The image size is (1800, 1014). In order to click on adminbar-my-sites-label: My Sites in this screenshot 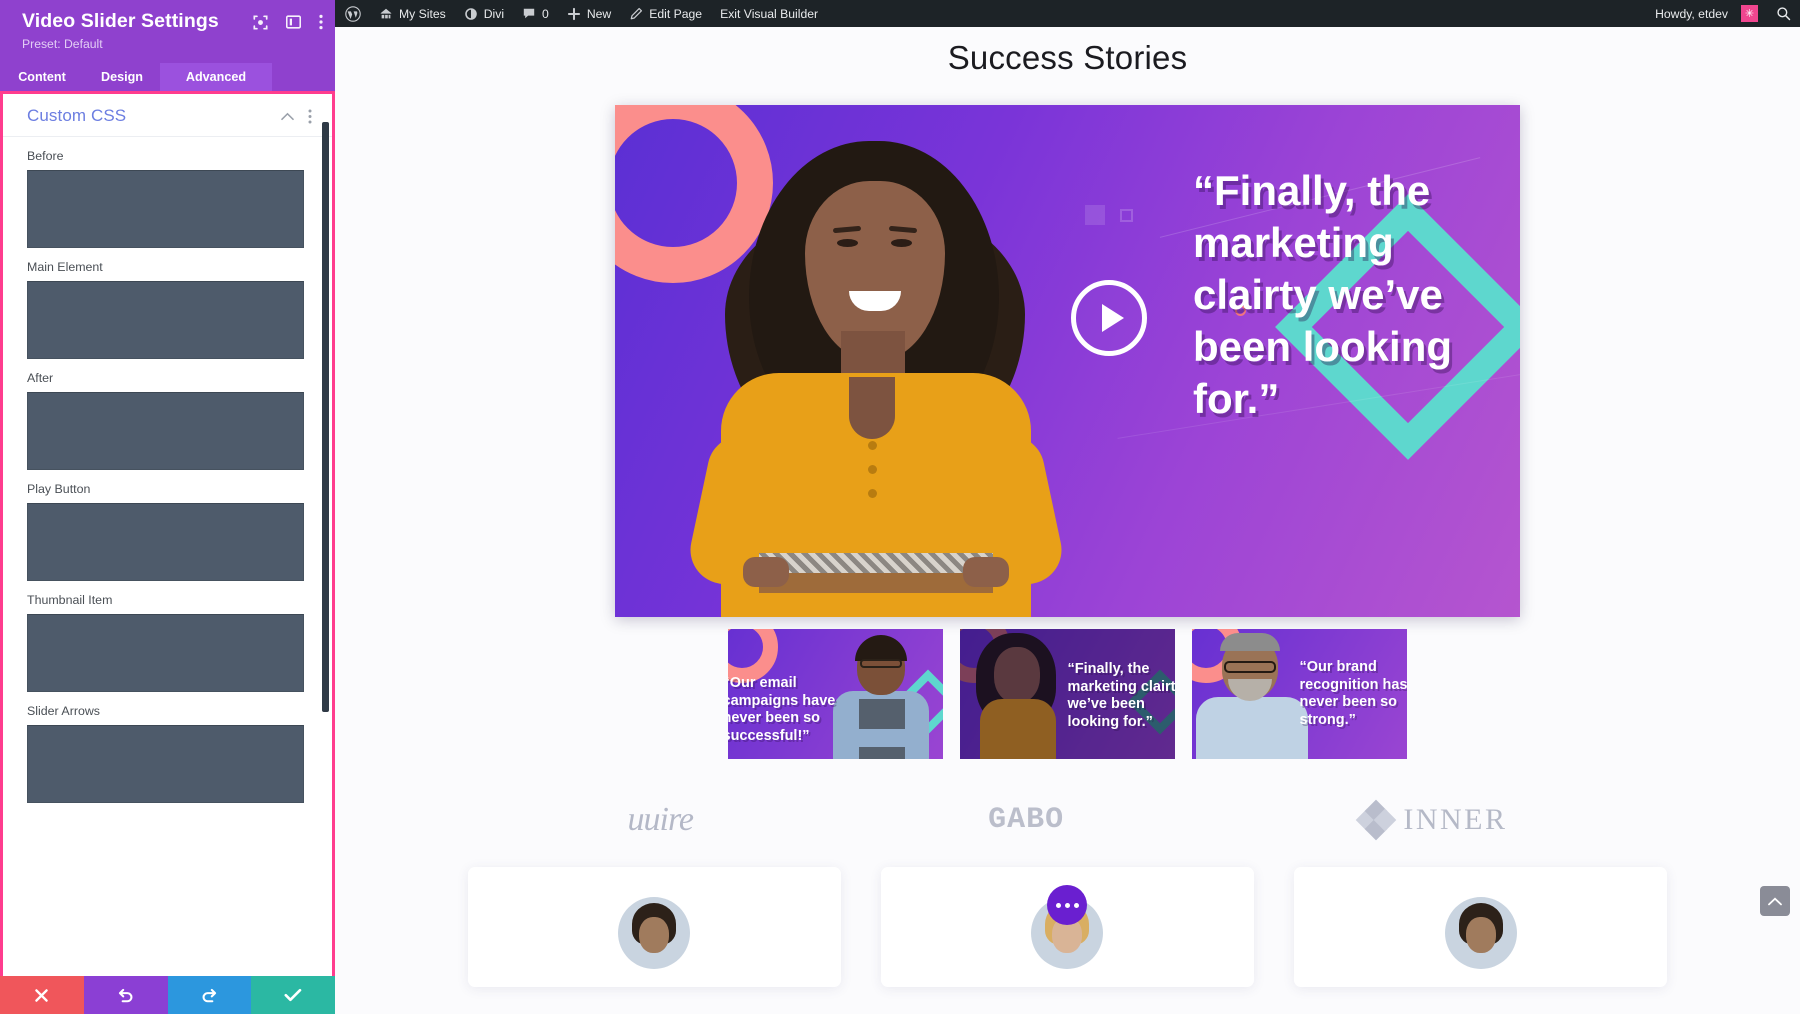, I will do `click(422, 13)`.